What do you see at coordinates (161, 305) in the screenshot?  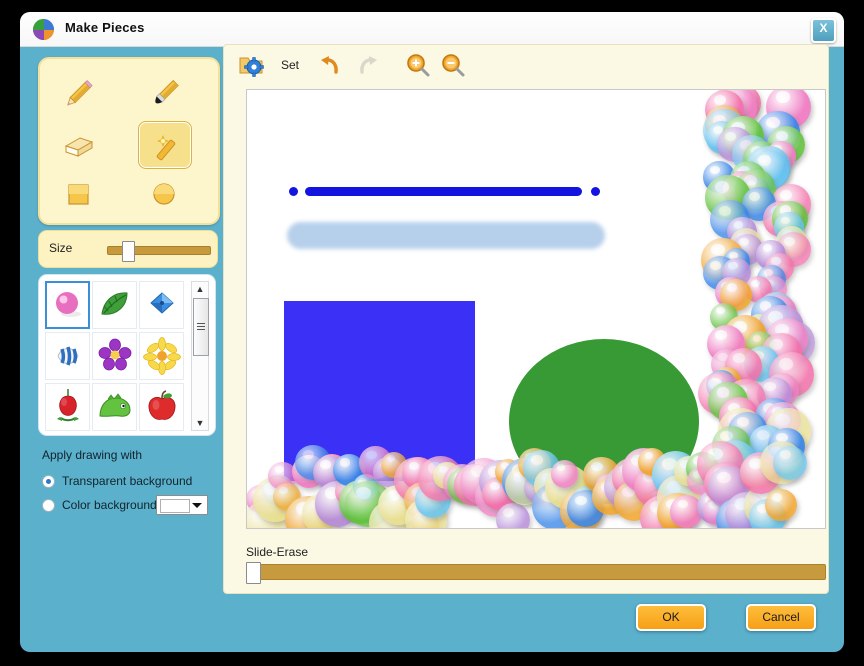 I see `pushpin-sticker` at bounding box center [161, 305].